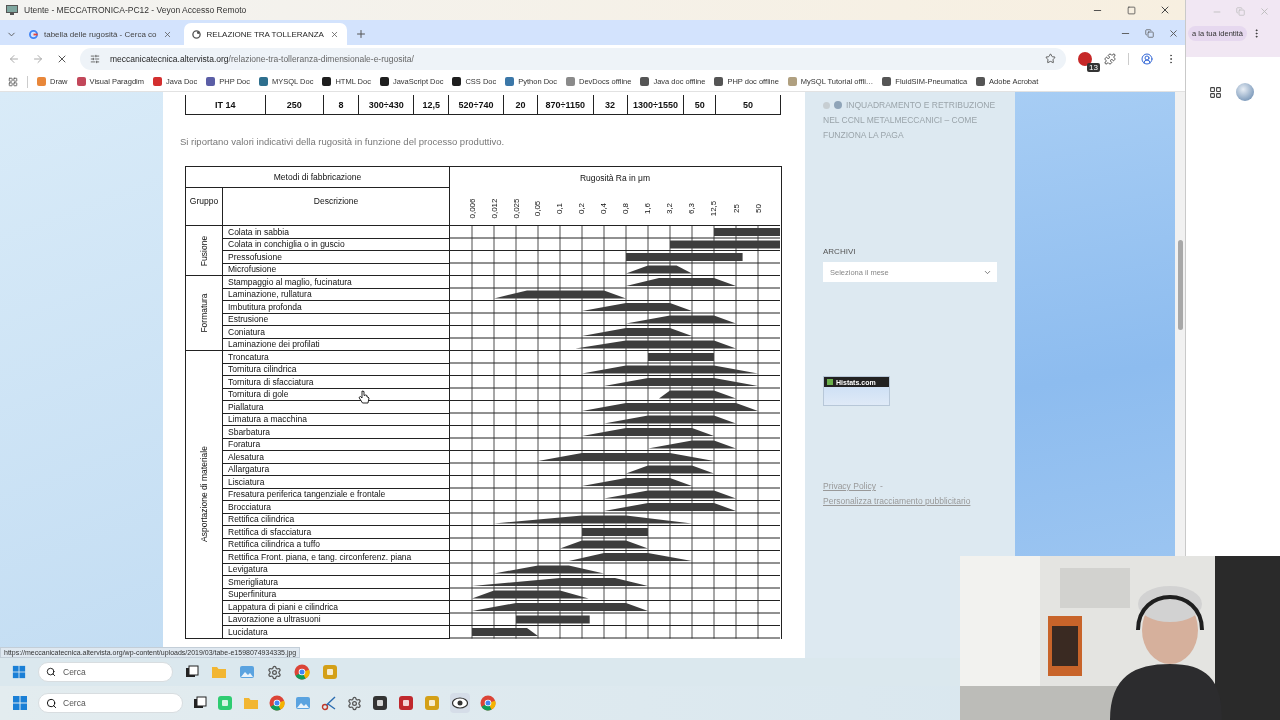  Describe the element at coordinates (336, 632) in the screenshot. I see `table-cell: Lucidatura` at that location.